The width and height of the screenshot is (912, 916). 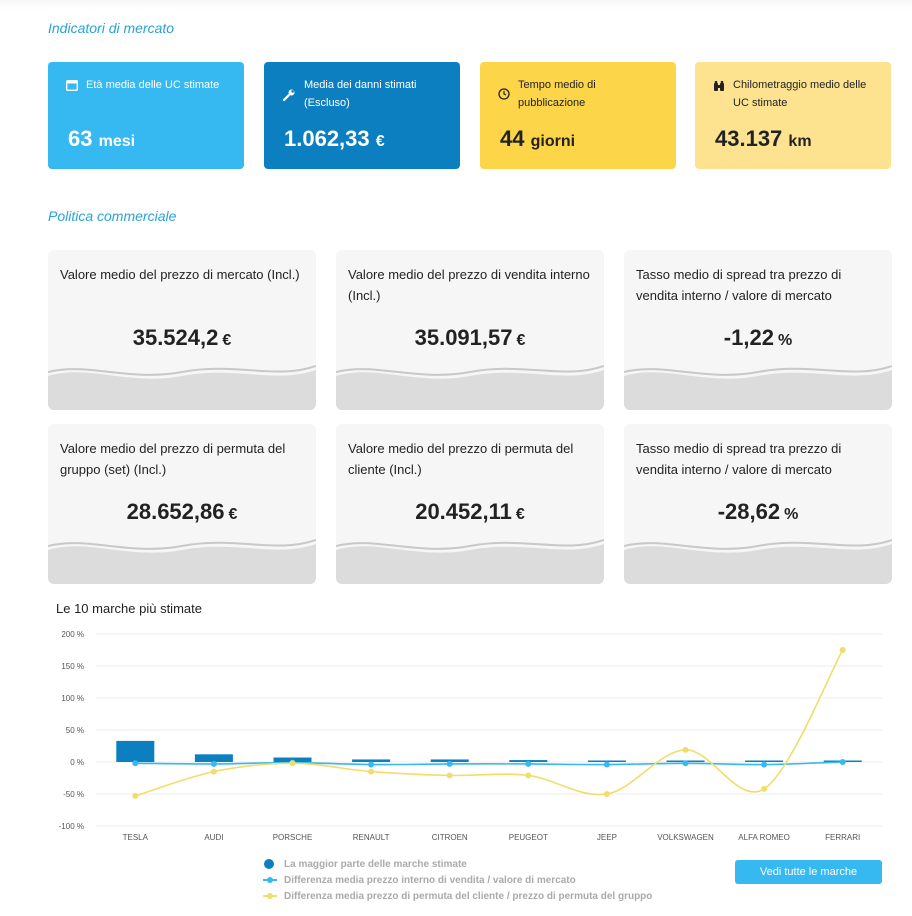 I want to click on x-tick-label: PEUGEOT, so click(x=528, y=837).